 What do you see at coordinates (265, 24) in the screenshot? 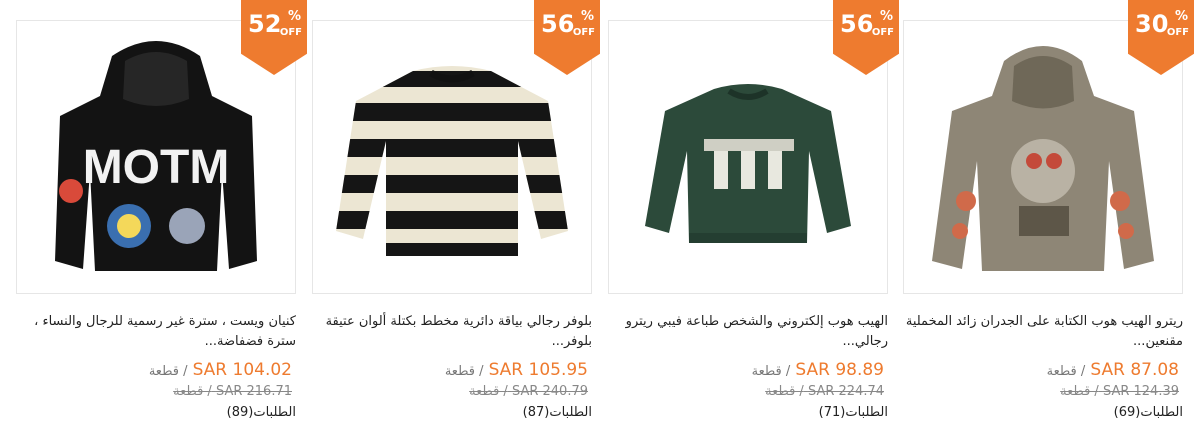
I see `discount-value: 52` at bounding box center [265, 24].